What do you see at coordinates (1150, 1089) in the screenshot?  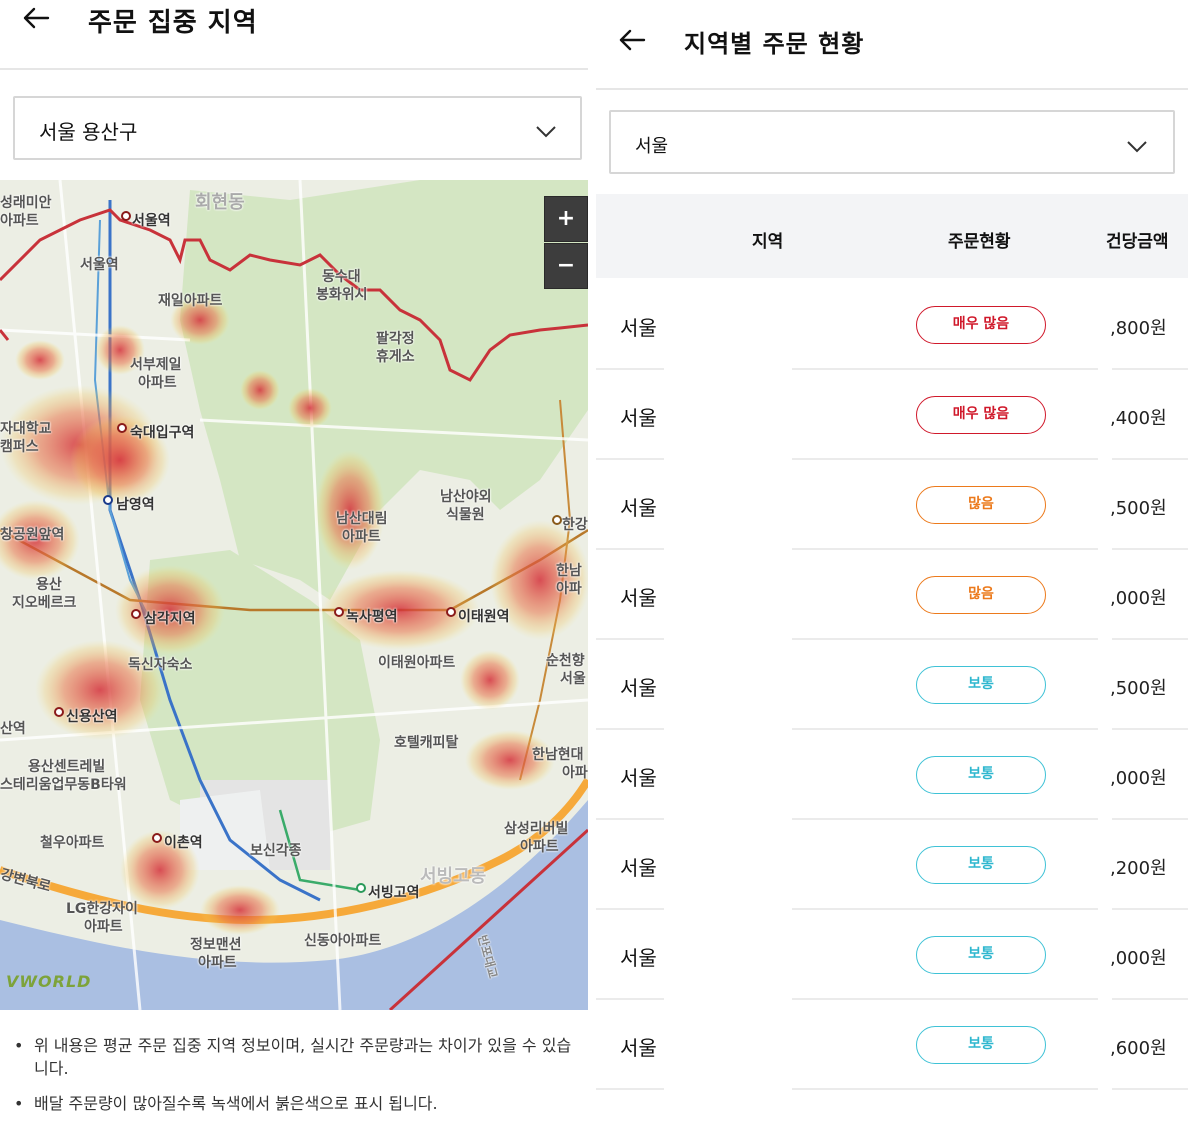 I see `row-divider` at bounding box center [1150, 1089].